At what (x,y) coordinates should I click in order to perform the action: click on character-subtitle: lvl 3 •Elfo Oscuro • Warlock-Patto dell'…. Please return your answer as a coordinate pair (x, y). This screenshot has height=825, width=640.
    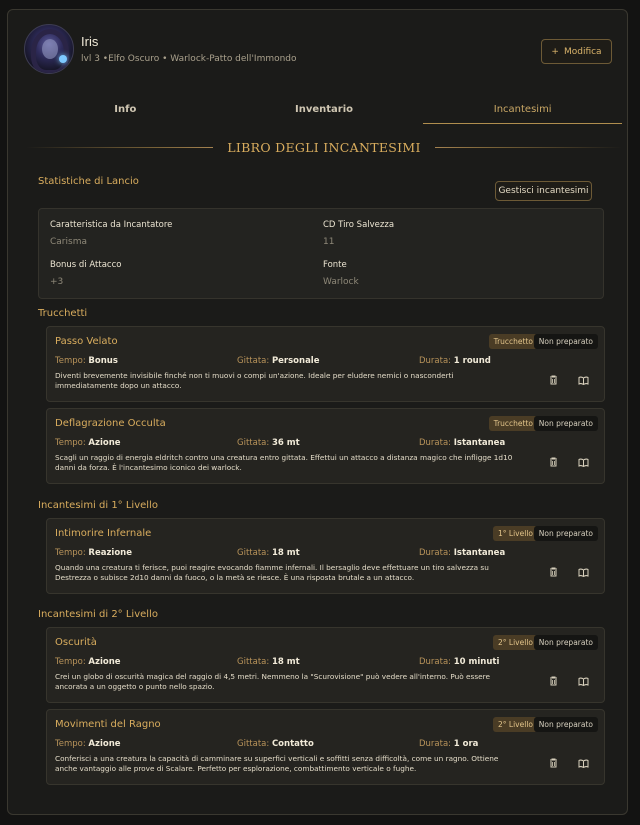
    Looking at the image, I should click on (189, 59).